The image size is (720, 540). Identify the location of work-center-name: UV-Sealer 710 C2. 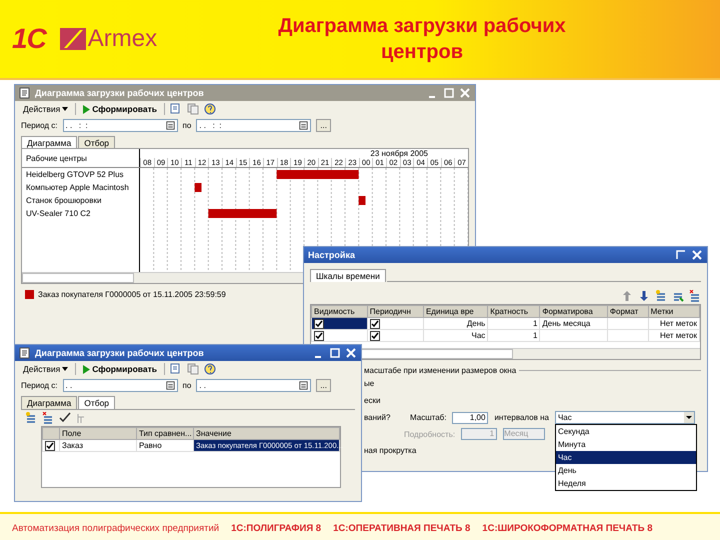
(81, 213).